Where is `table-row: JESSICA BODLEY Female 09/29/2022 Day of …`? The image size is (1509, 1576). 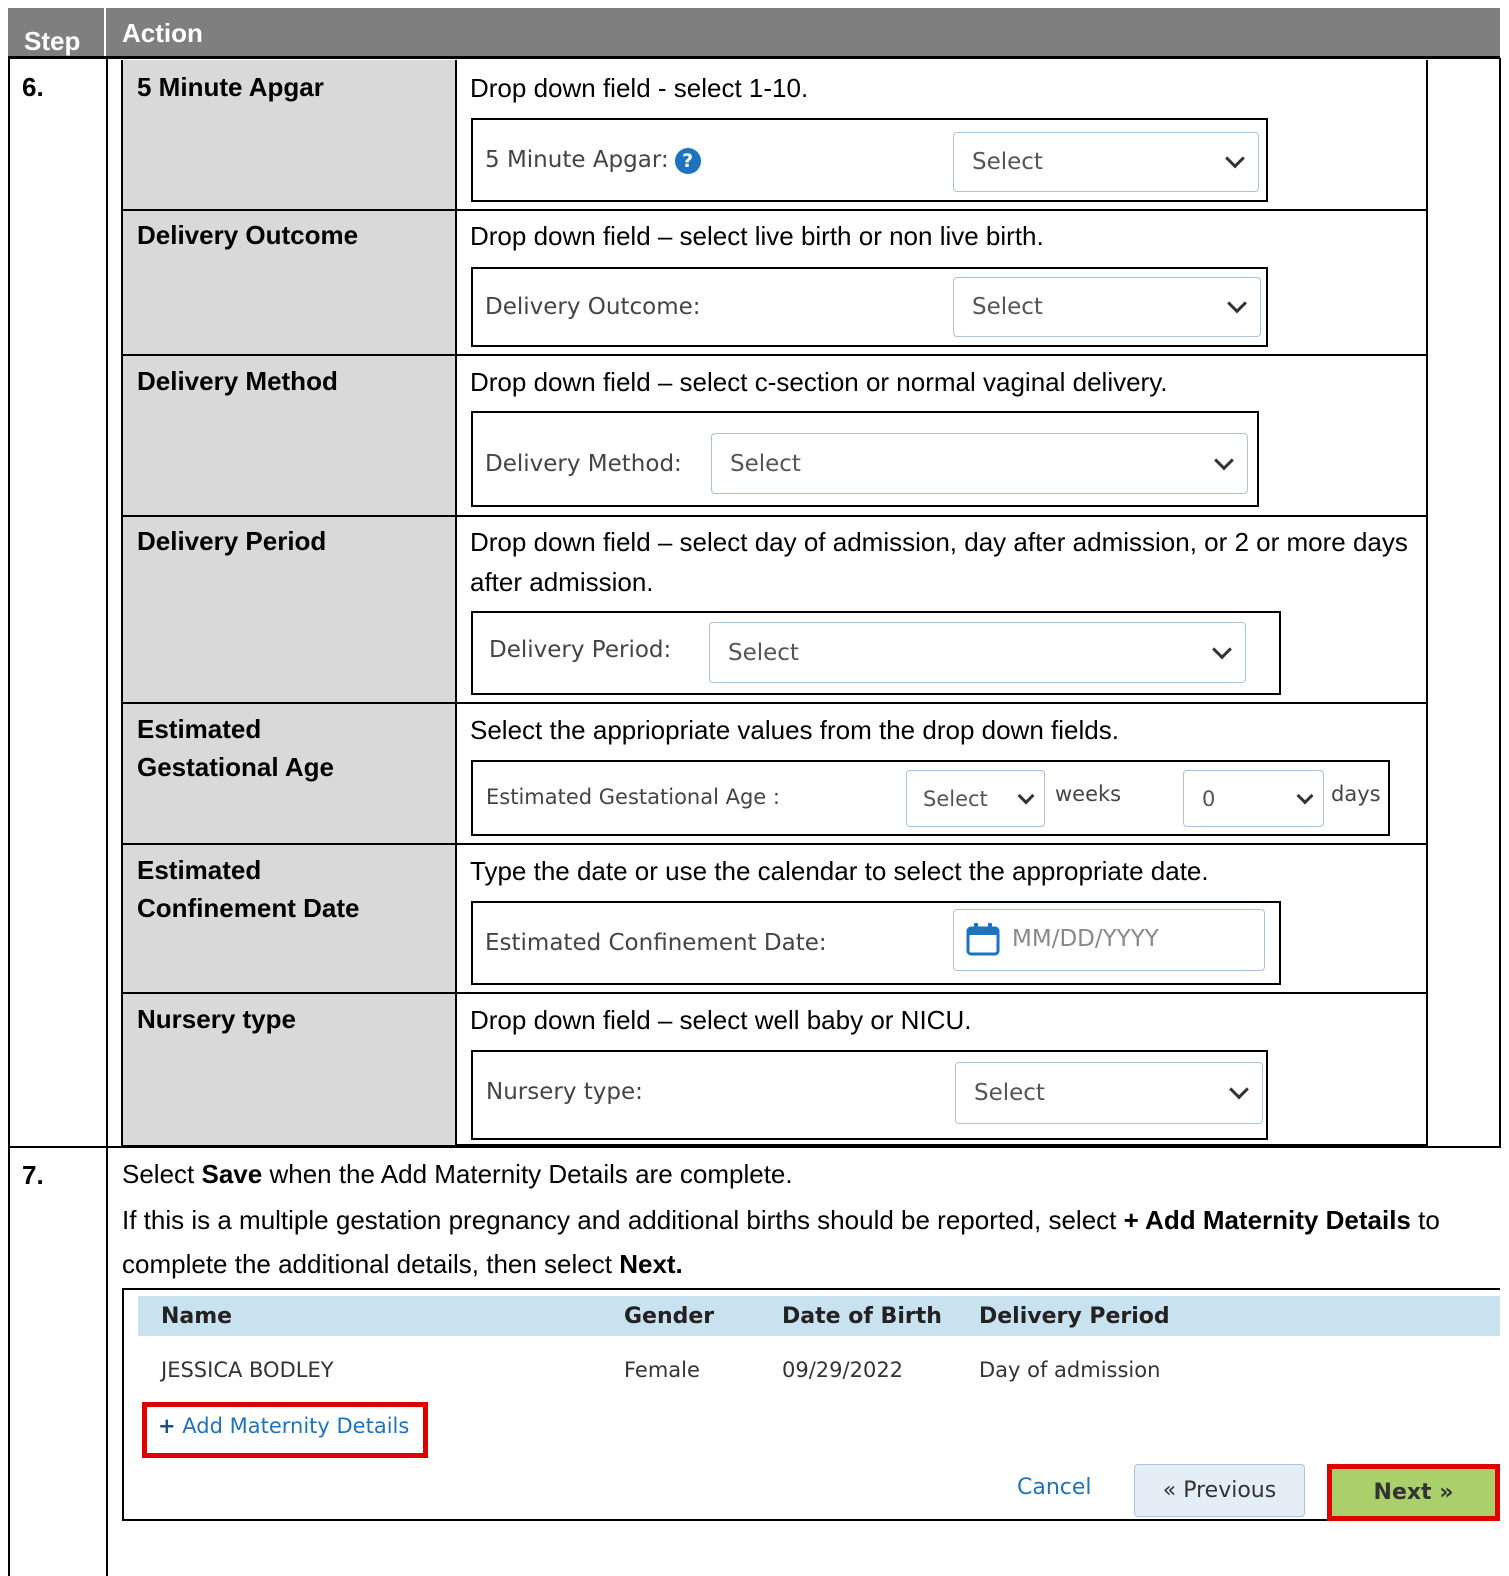 table-row: JESSICA BODLEY Female 09/29/2022 Day of … is located at coordinates (819, 1370).